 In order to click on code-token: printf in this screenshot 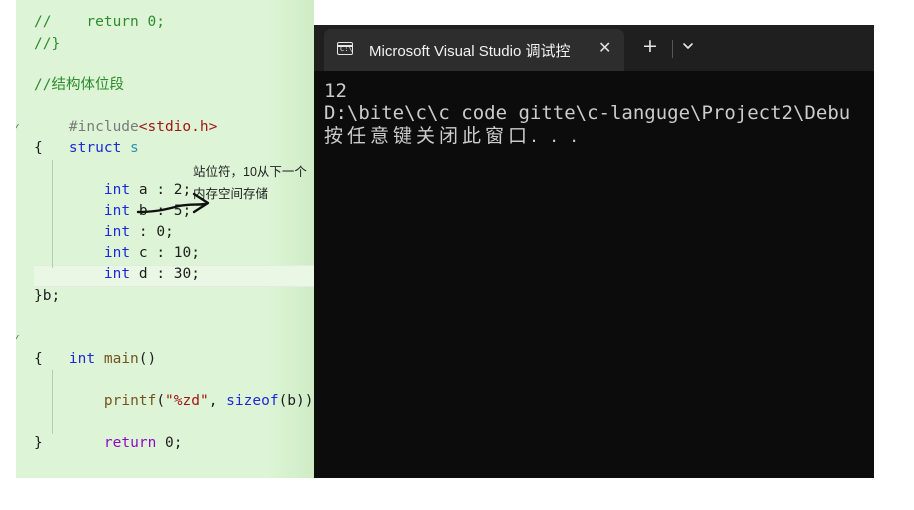, I will do `click(130, 401)`.